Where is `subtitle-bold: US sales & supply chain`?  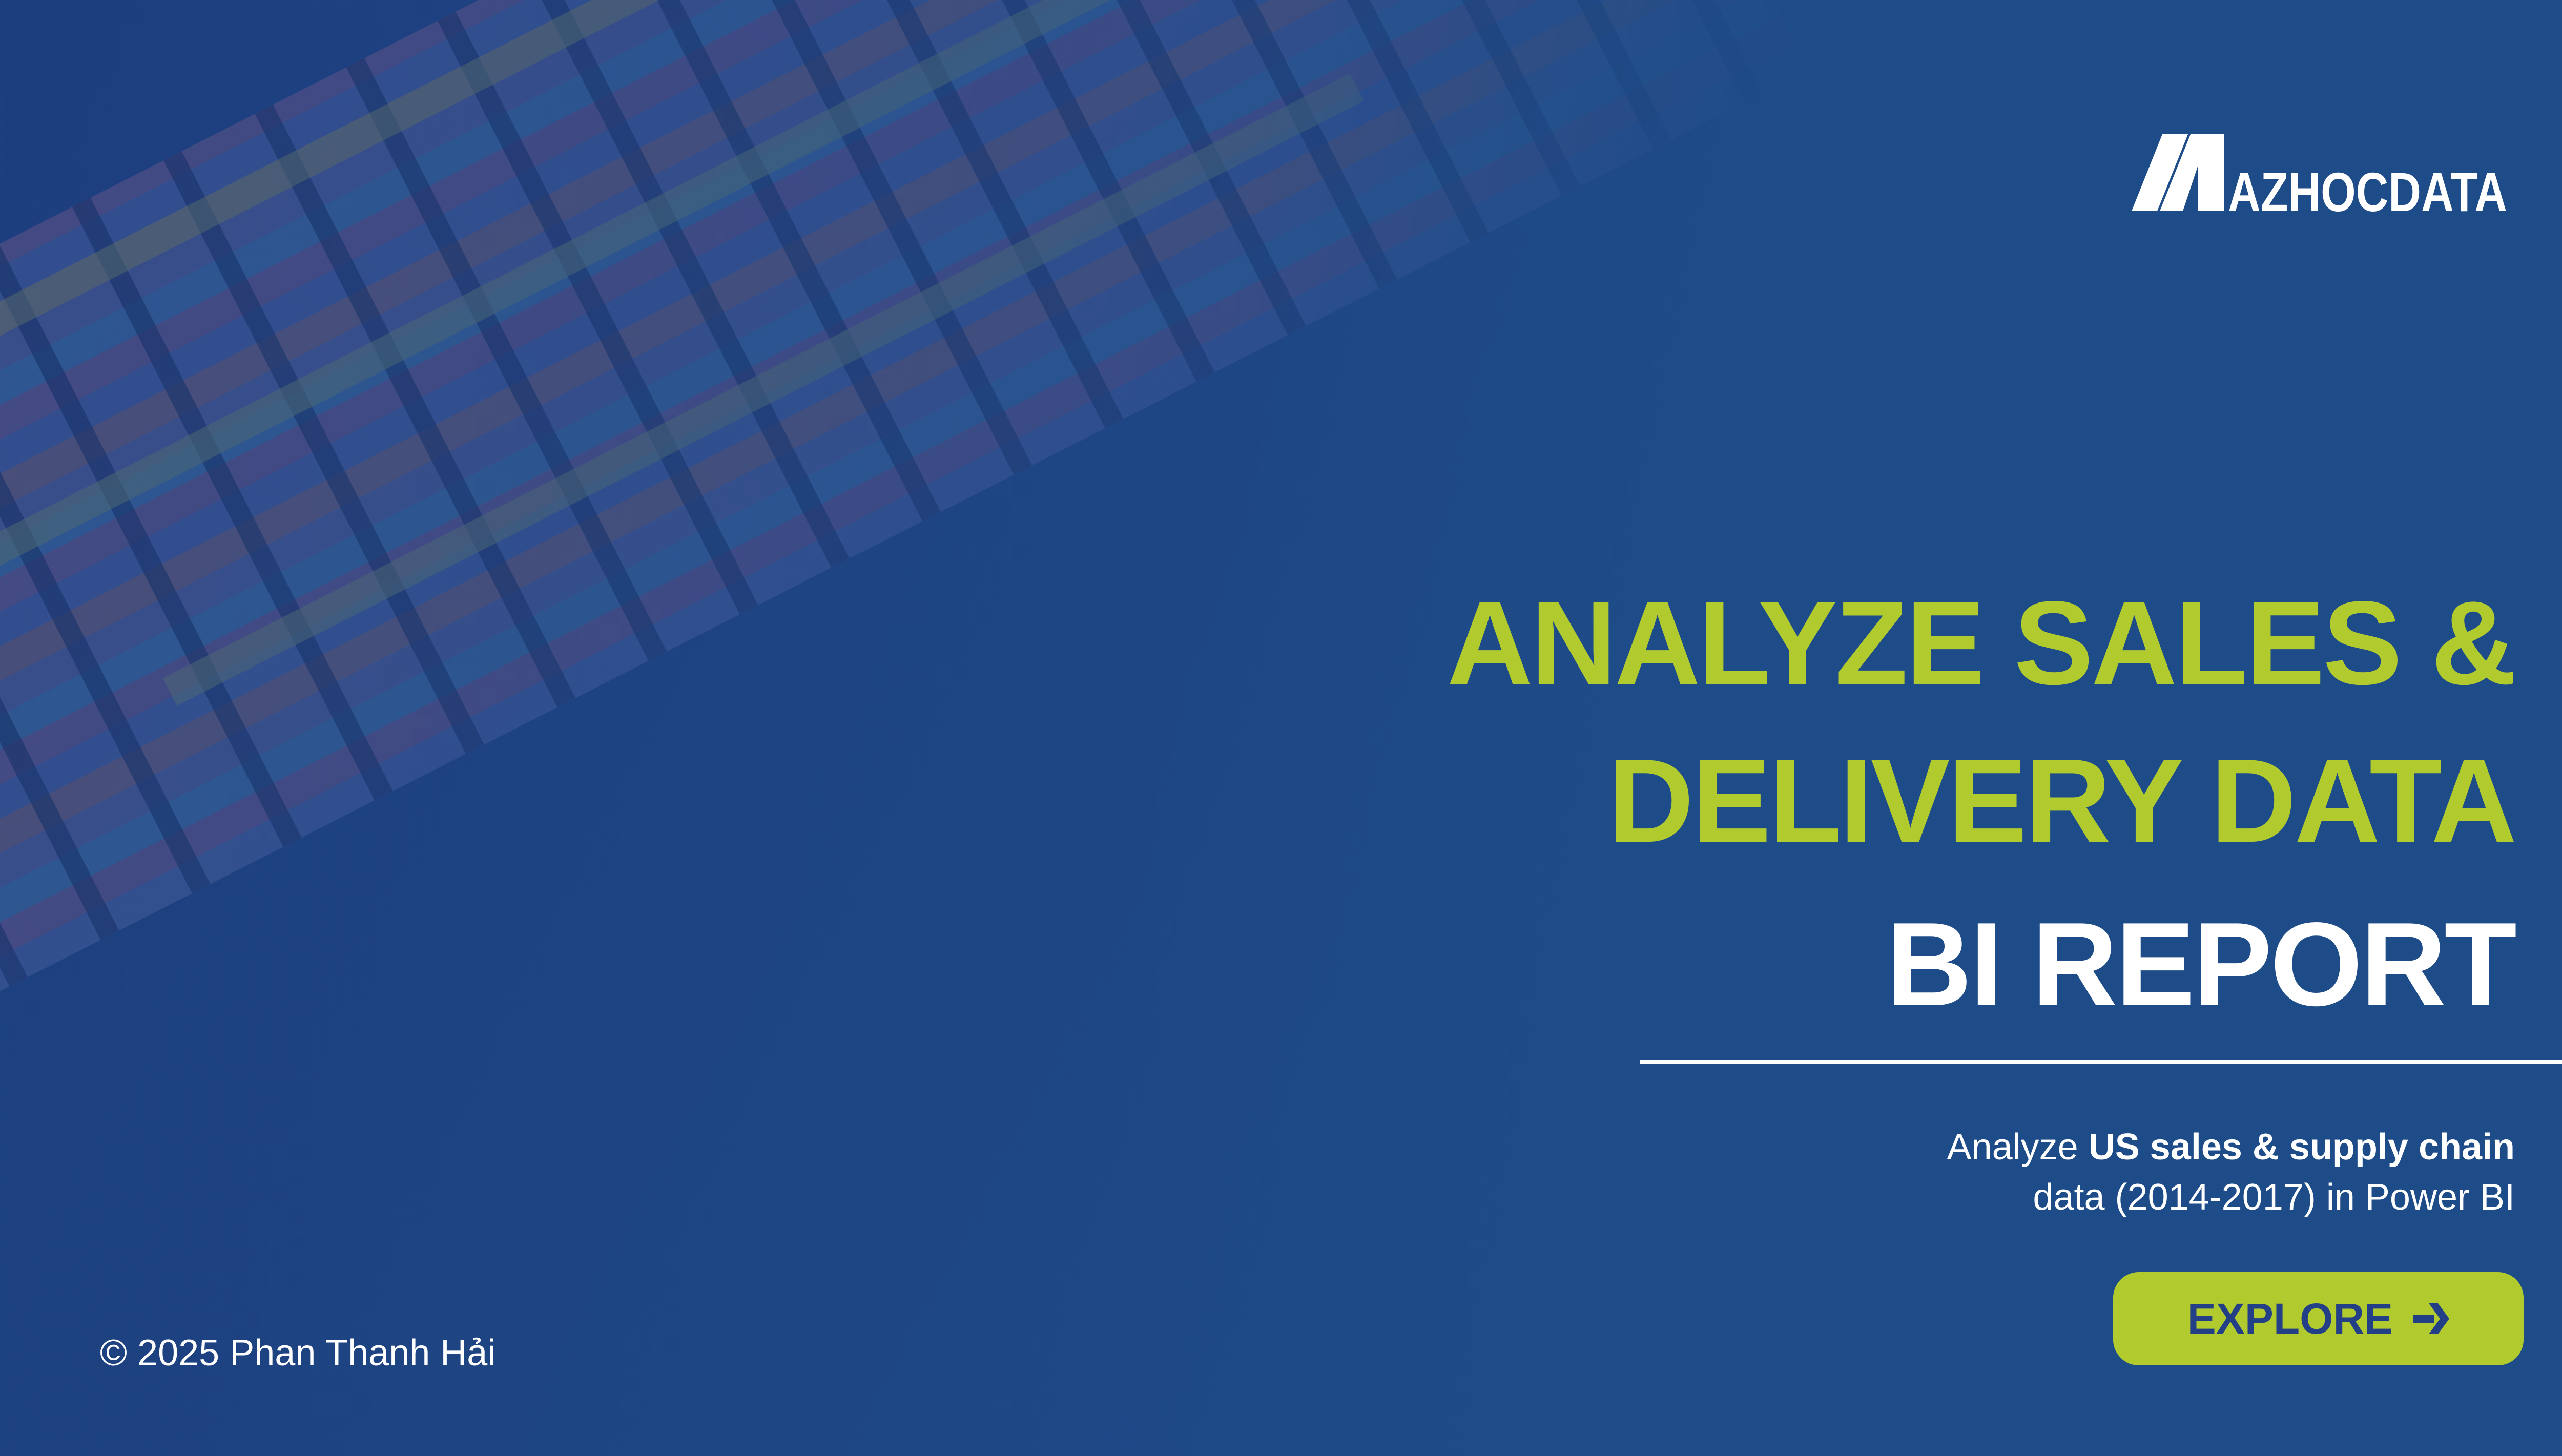
subtitle-bold: US sales & supply chain is located at coordinates (2301, 1147).